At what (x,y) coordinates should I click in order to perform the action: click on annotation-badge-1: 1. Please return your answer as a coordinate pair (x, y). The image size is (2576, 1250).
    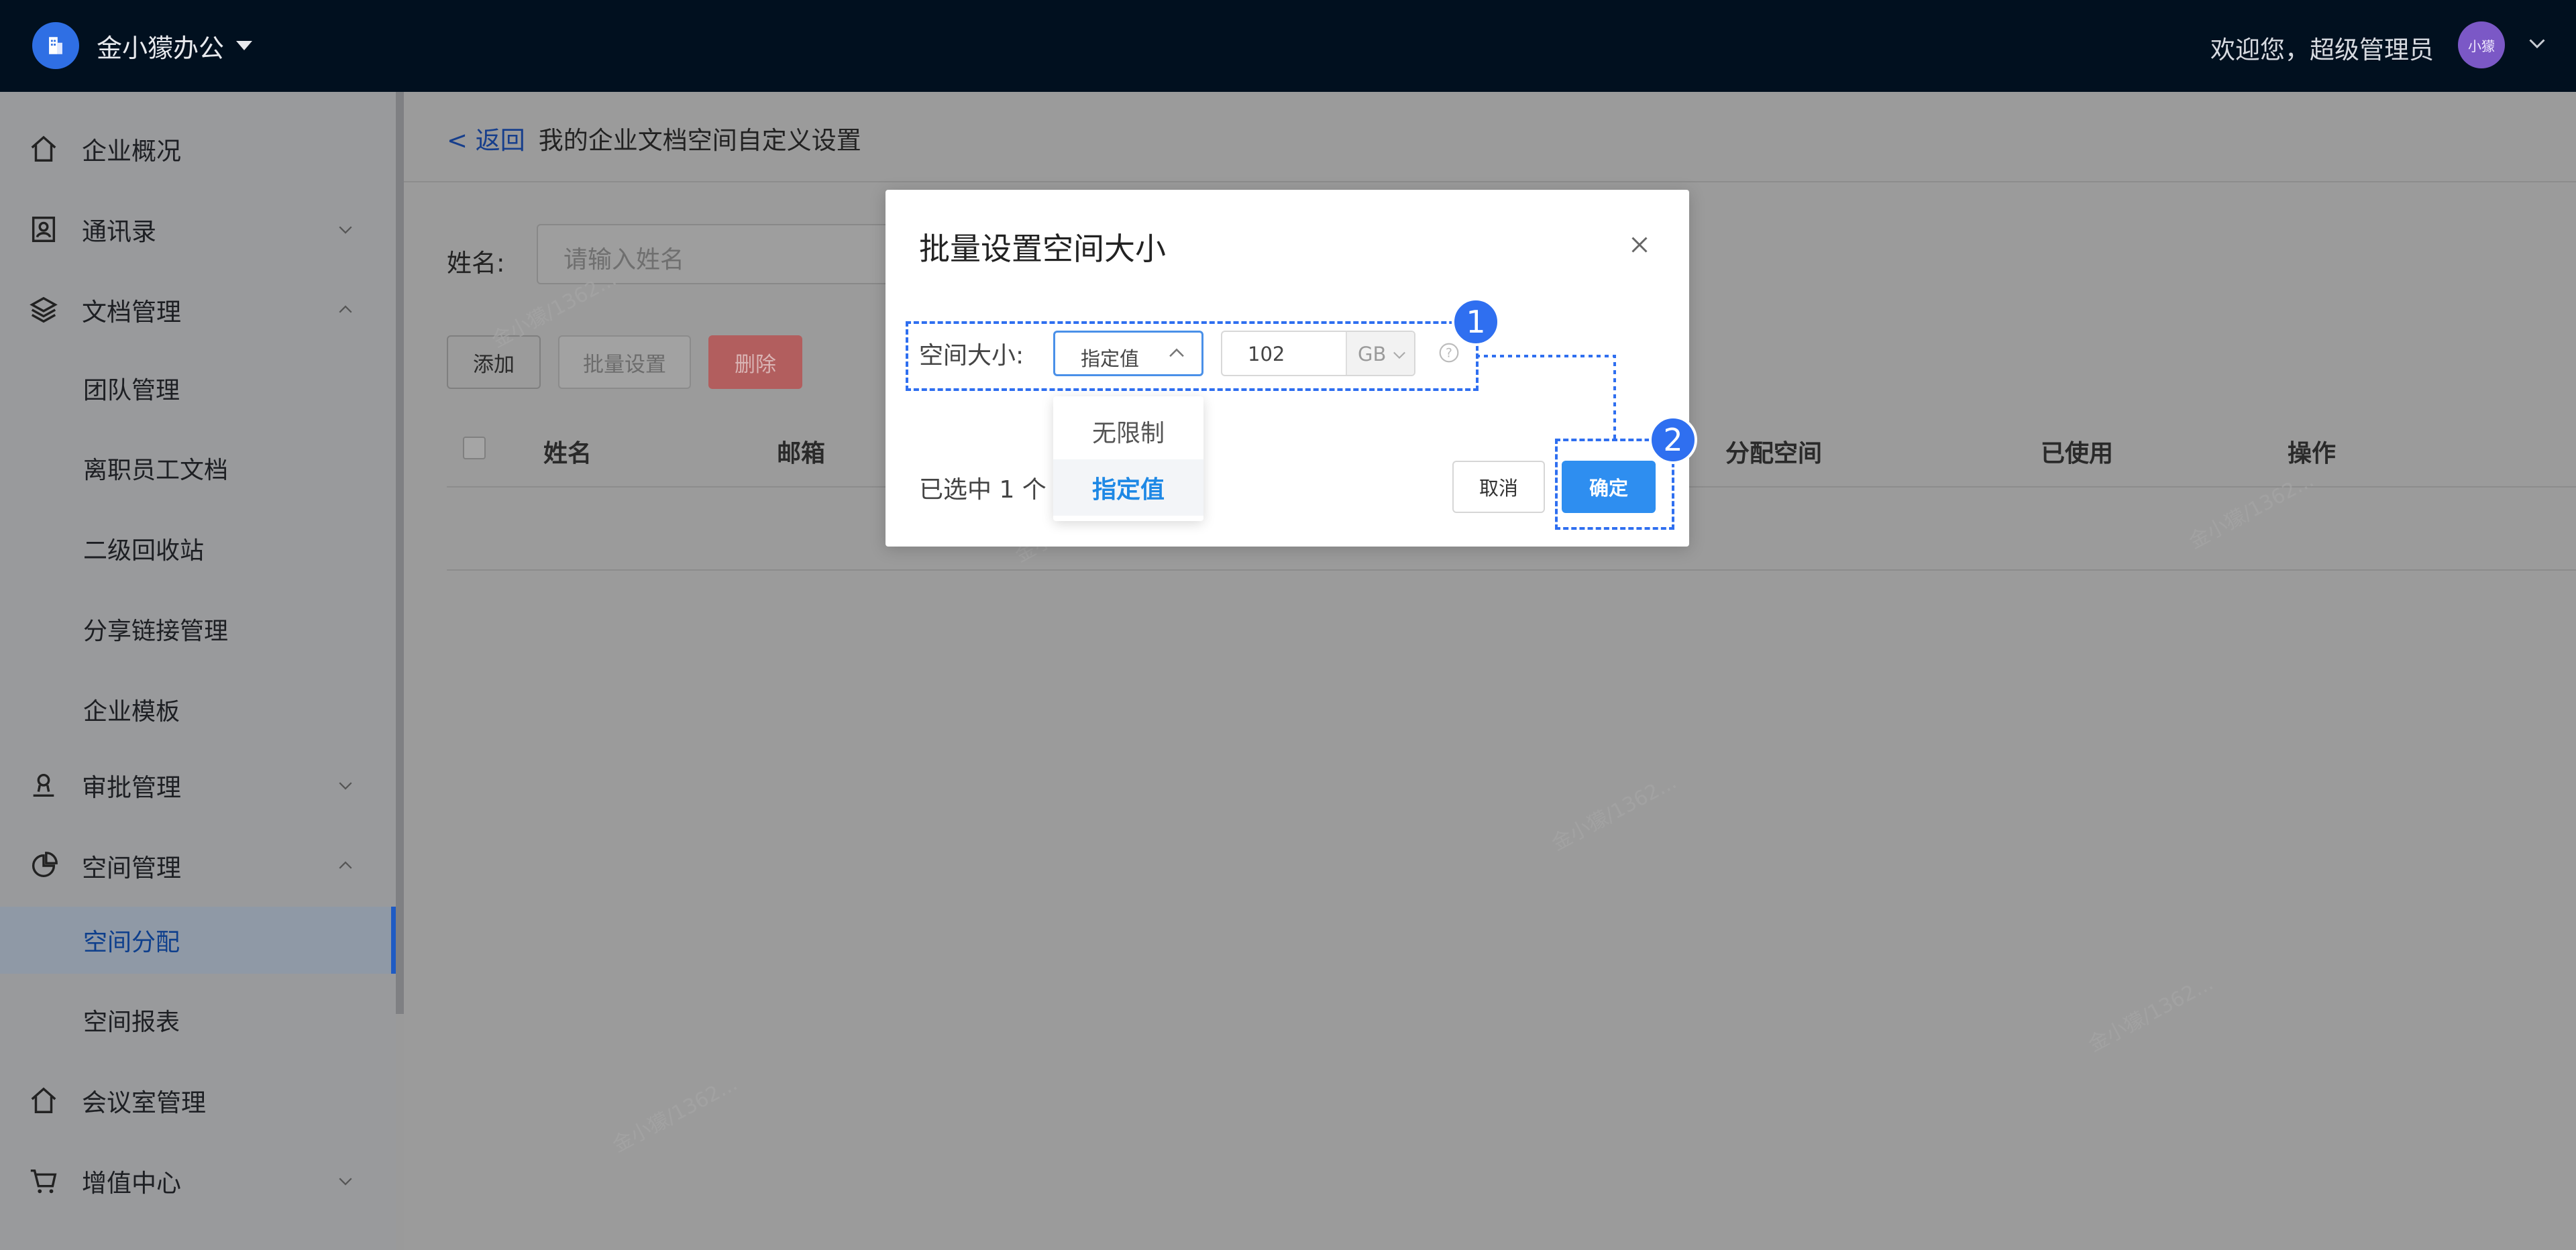
    Looking at the image, I should click on (1476, 322).